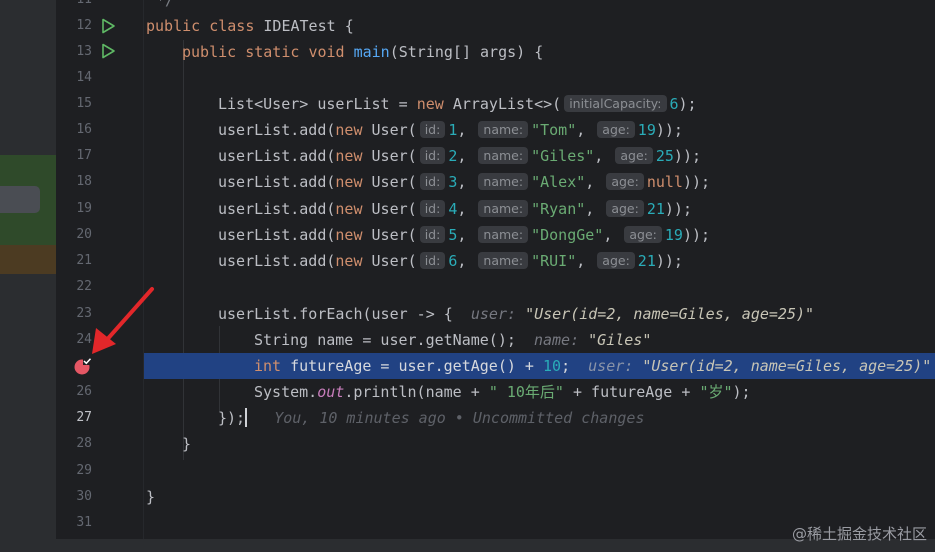 Image resolution: width=935 pixels, height=552 pixels. I want to click on code-text: );, so click(687, 104).